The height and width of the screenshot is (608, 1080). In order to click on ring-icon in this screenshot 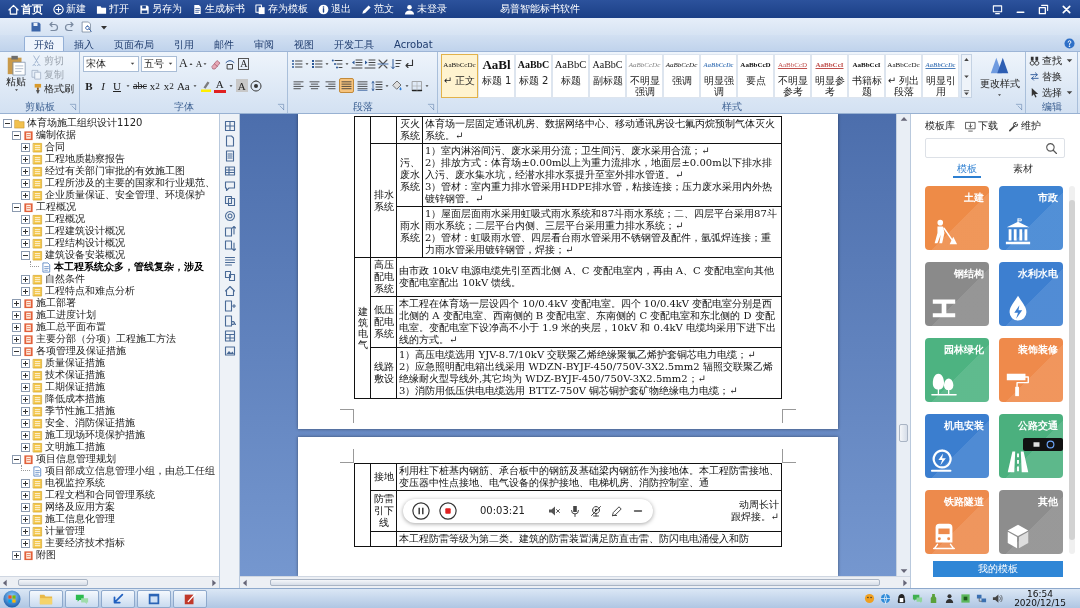, I will do `click(255, 85)`.